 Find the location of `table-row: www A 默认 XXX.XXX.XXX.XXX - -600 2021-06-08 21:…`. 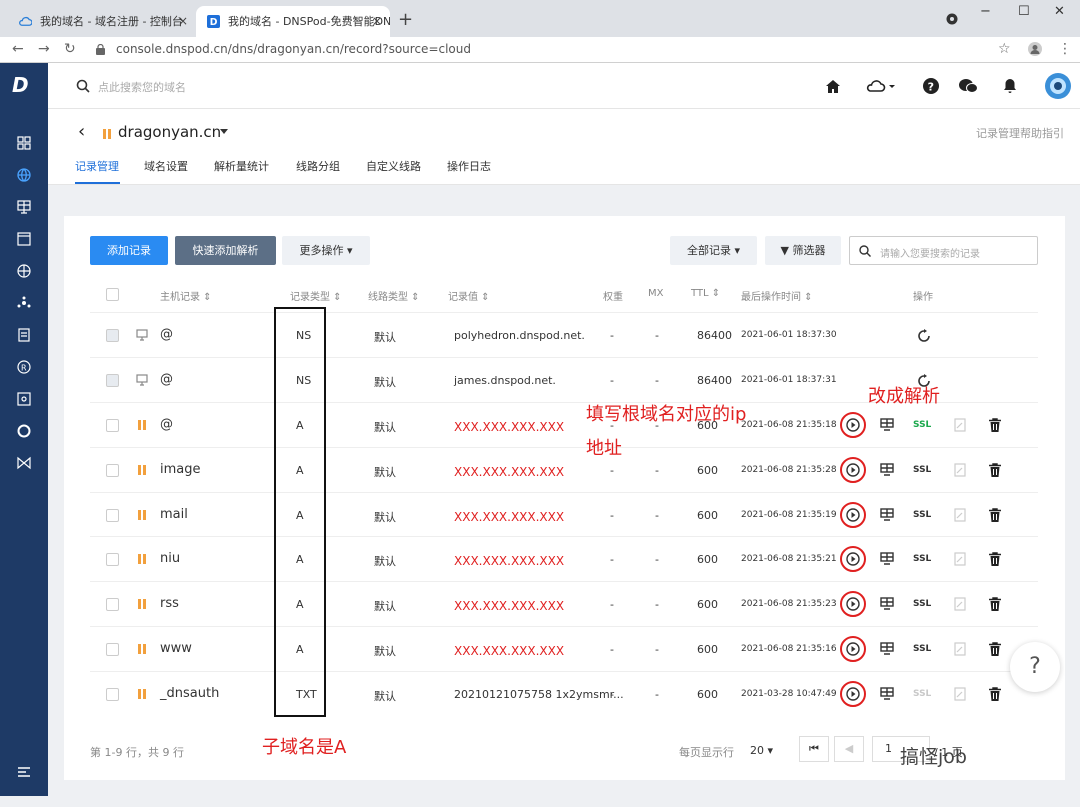

table-row: www A 默认 XXX.XXX.XXX.XXX - -600 2021-06-08 21:… is located at coordinates (564, 648).